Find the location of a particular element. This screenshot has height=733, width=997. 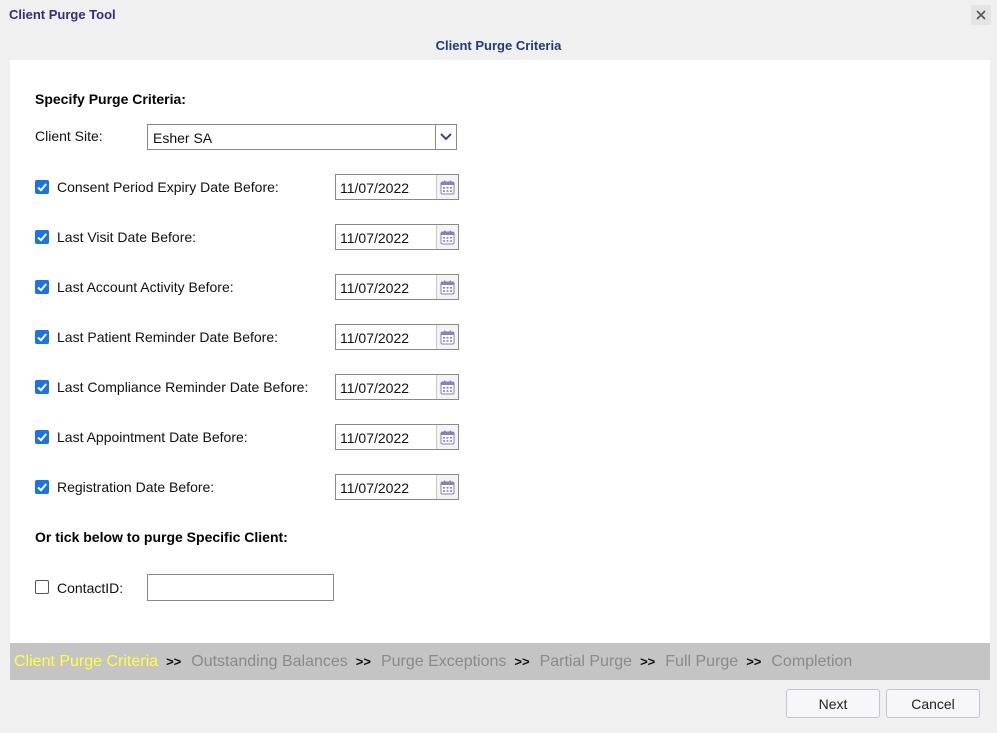

dropdown-button is located at coordinates (445, 137).